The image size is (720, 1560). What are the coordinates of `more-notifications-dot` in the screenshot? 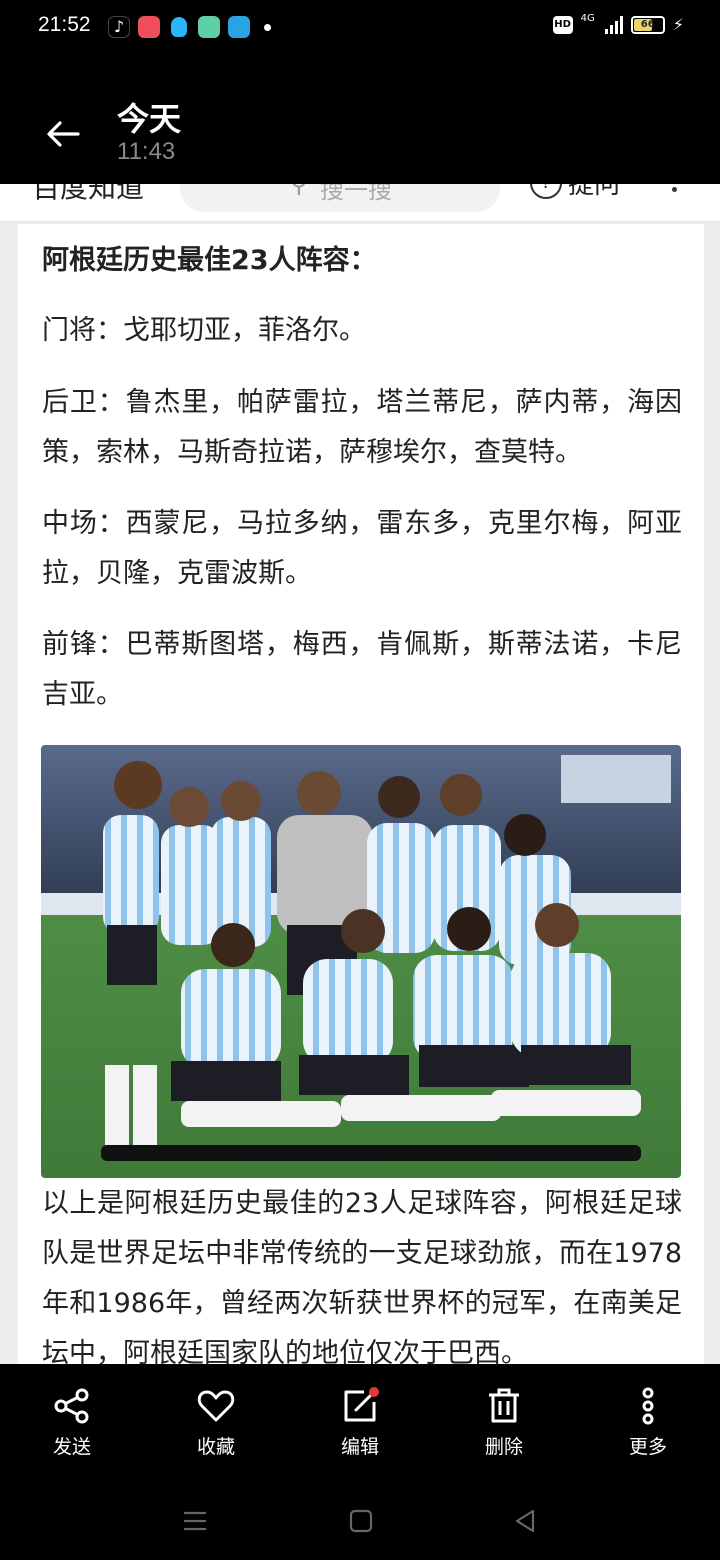 It's located at (267, 27).